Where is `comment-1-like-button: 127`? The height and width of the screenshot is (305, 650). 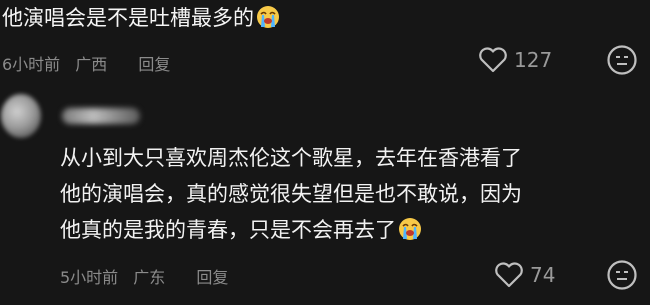 comment-1-like-button: 127 is located at coordinates (515, 60).